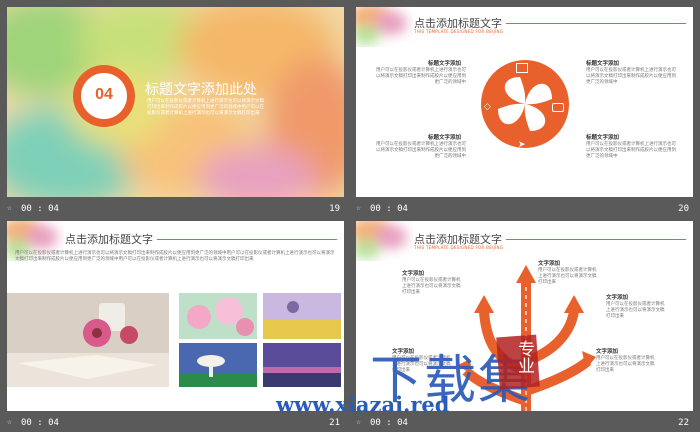 The image size is (700, 432). Describe the element at coordinates (445, 64) in the screenshot. I see `block-heading-top-left: 标题文字添加` at that location.